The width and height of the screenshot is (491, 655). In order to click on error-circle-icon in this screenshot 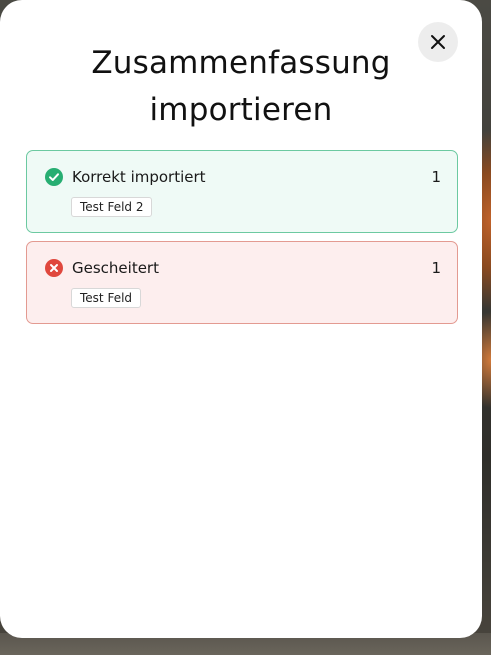, I will do `click(54, 268)`.